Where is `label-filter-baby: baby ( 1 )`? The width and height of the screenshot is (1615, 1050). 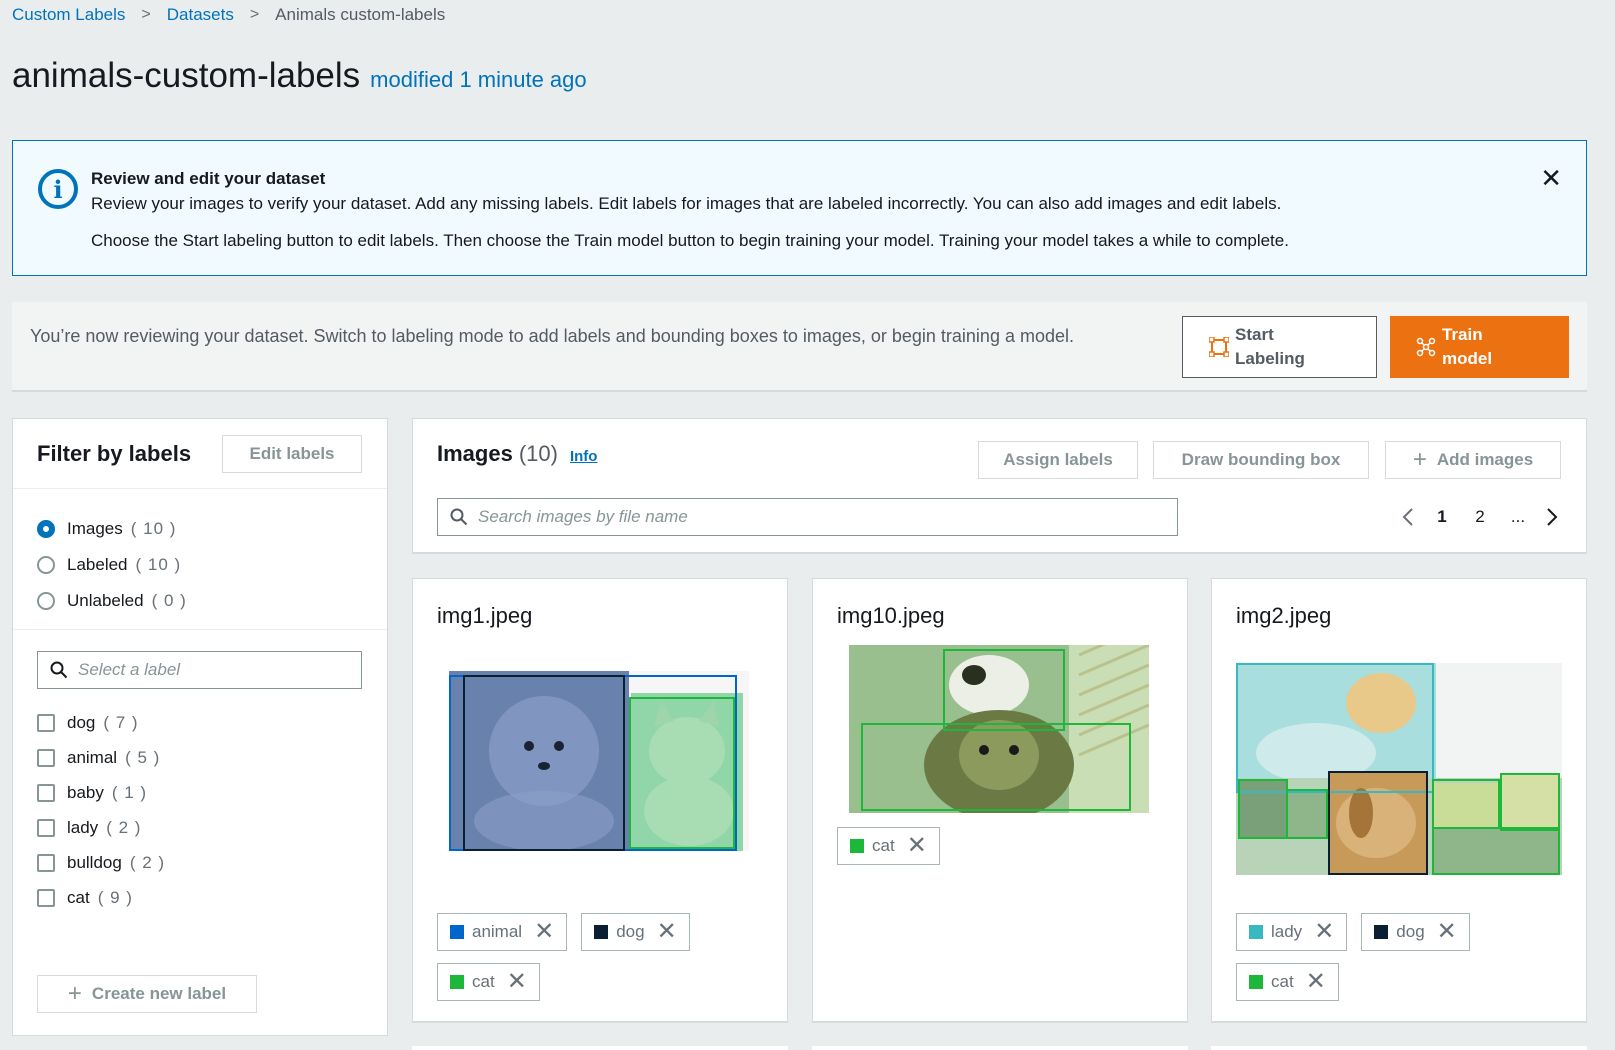
label-filter-baby: baby ( 1 ) is located at coordinates (101, 792).